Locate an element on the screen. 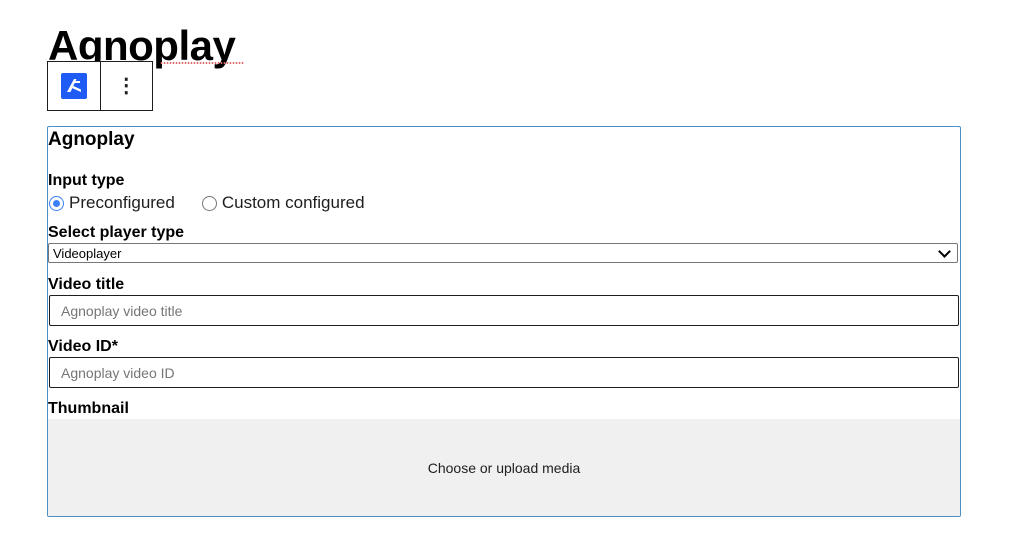 This screenshot has height=538, width=1024. input-type-label: Input type is located at coordinates (86, 180).